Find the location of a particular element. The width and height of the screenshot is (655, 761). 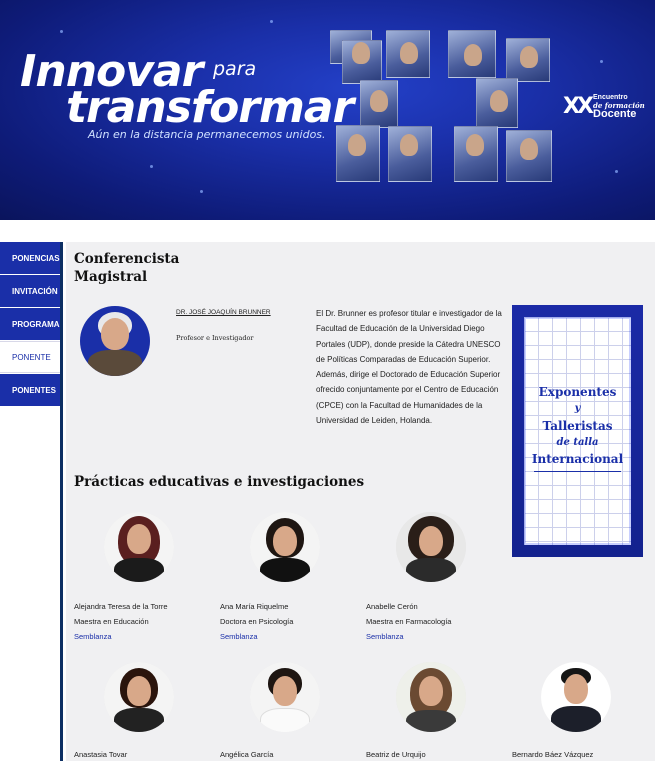

speaker-name: Beatriz de Urquijo is located at coordinates (396, 754).